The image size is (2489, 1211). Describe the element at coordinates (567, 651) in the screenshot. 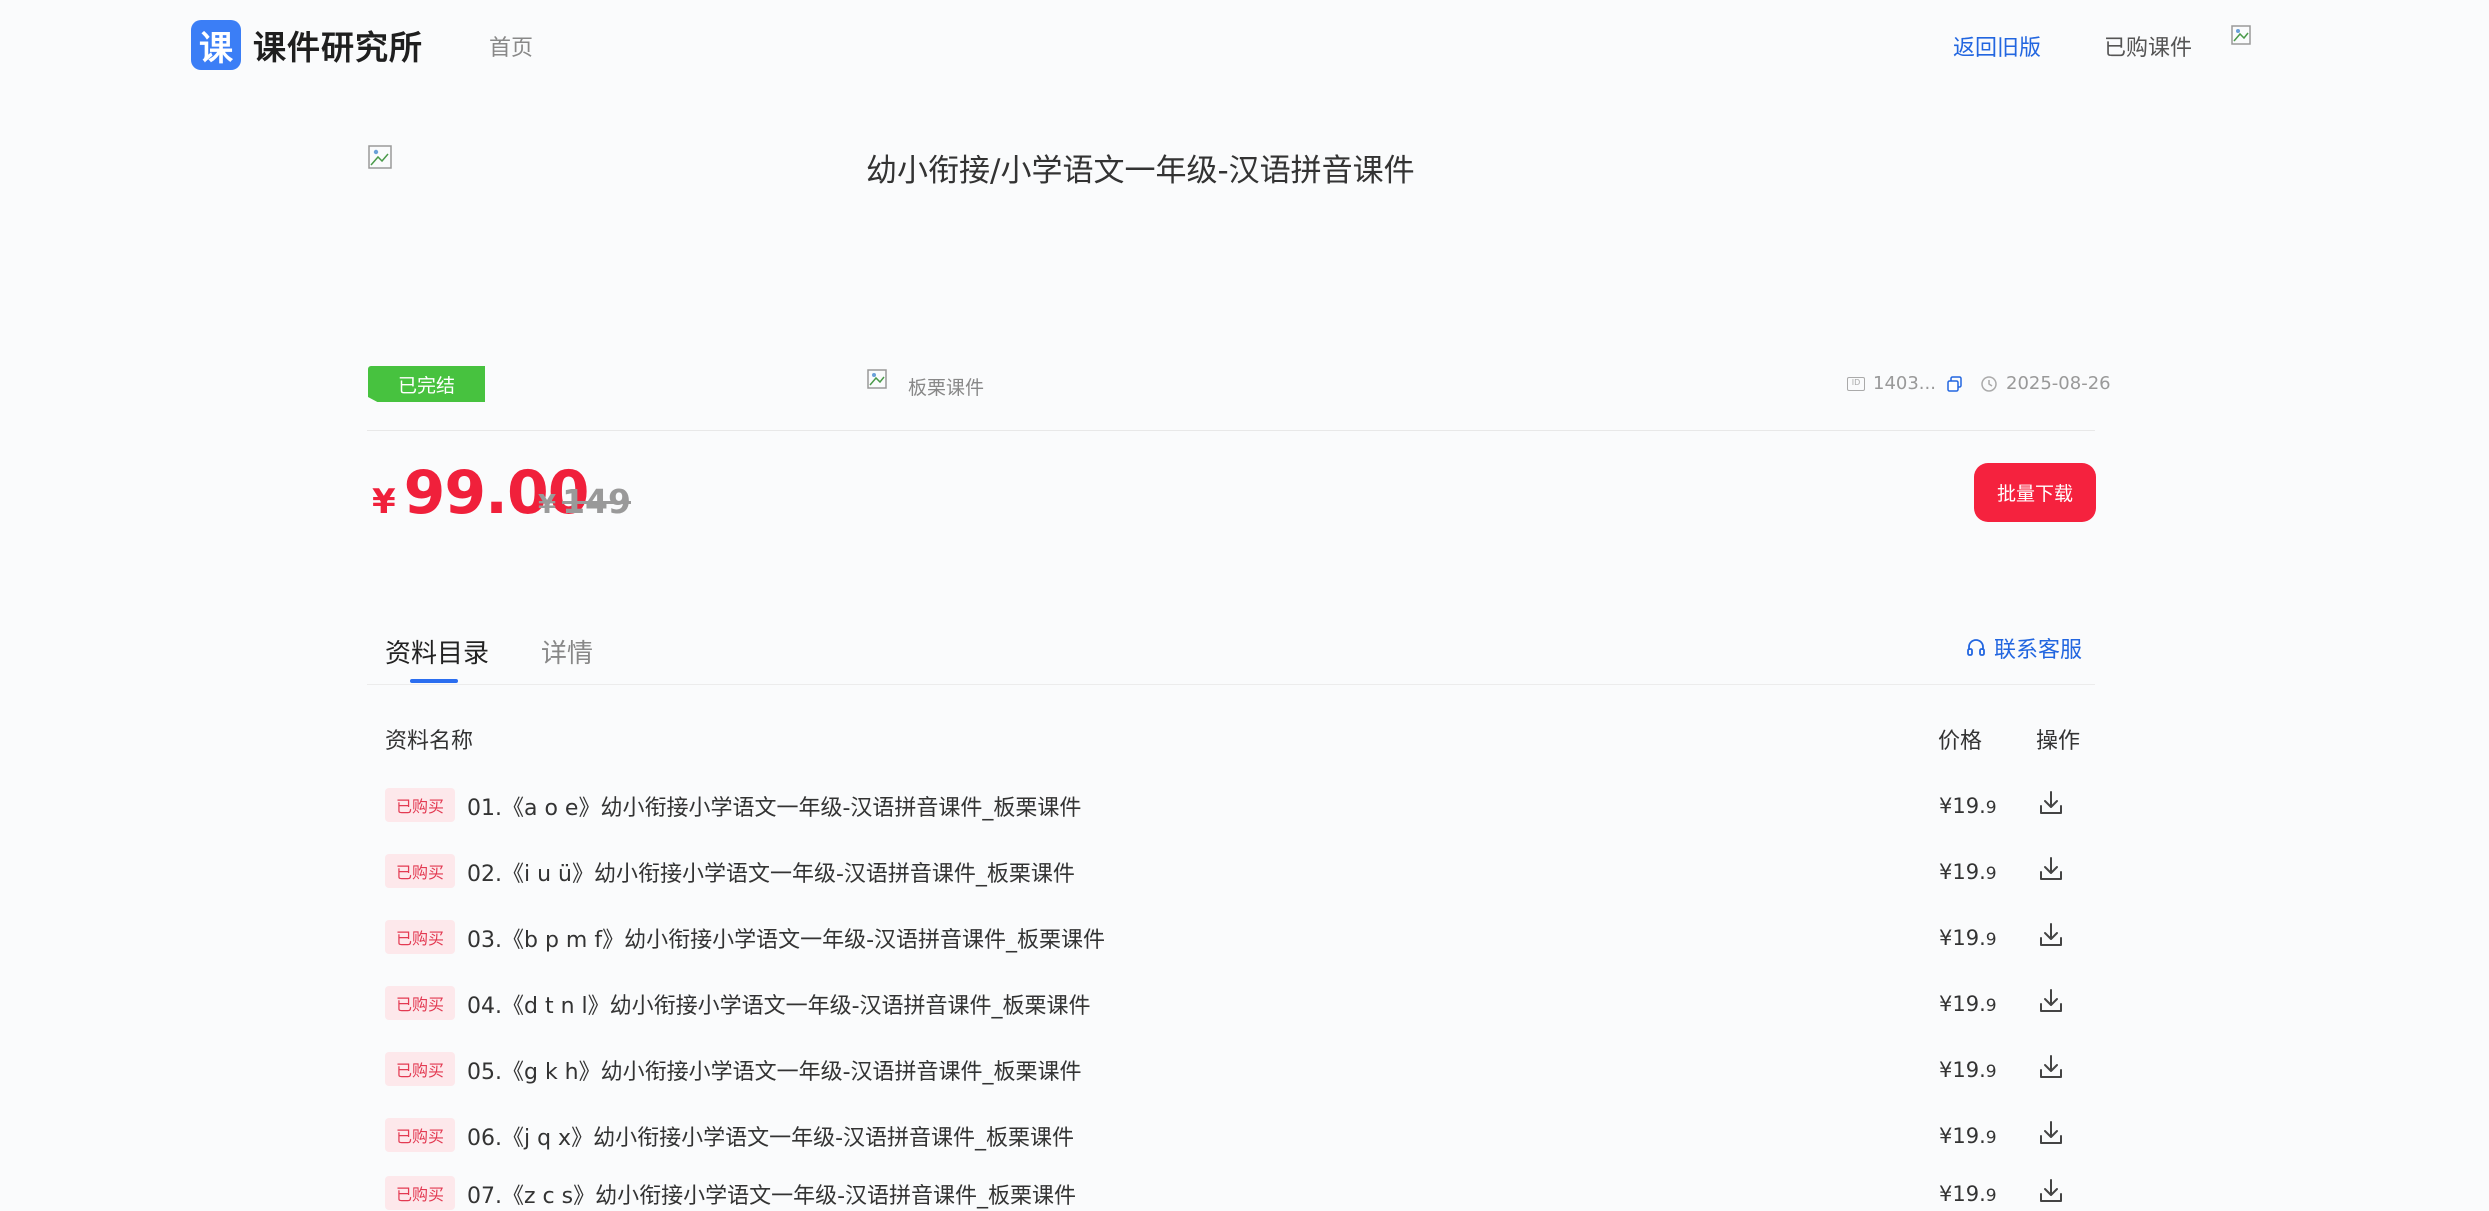

I see `tab-detail: 详情` at that location.